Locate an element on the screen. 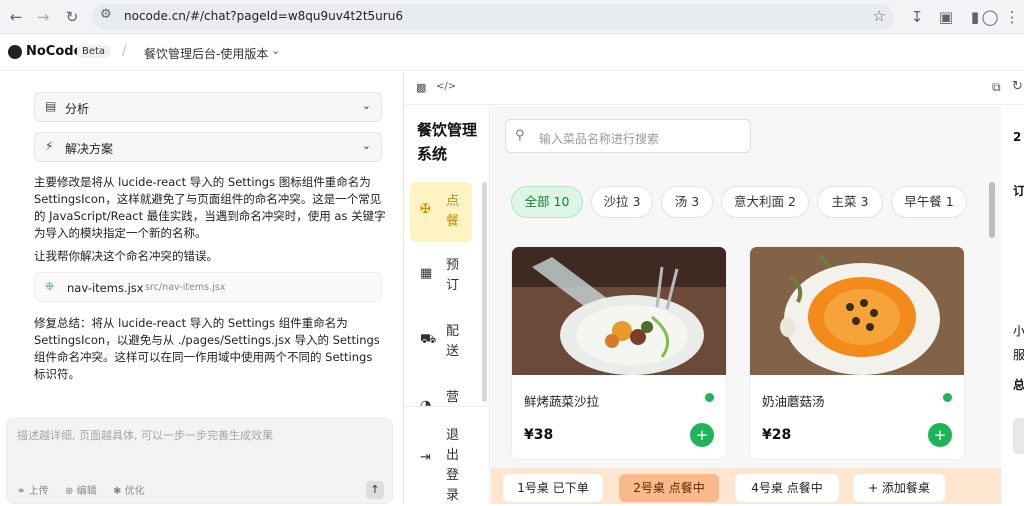 Image resolution: width=1024 pixels, height=506 pixels. logout-icon: ⇥ is located at coordinates (425, 457).